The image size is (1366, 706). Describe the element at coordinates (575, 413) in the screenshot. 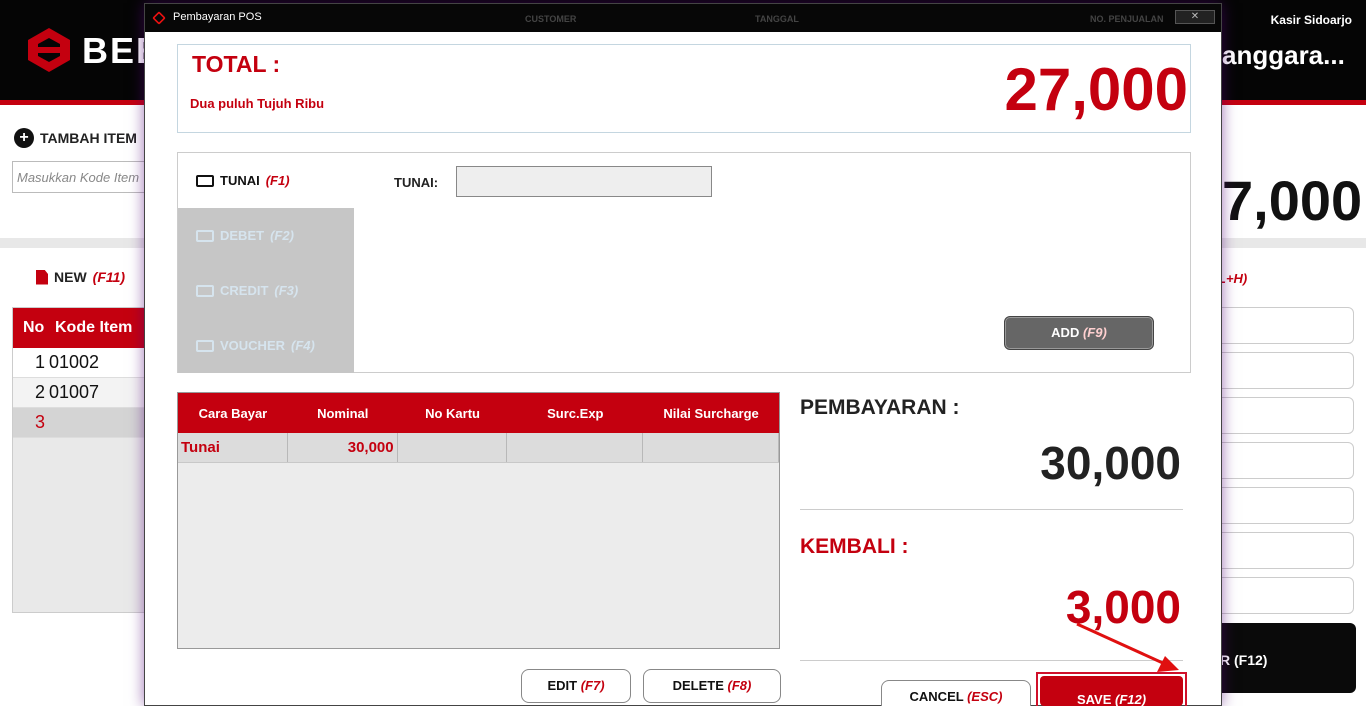

I see `col-surc-exp: Surc.Exp` at that location.